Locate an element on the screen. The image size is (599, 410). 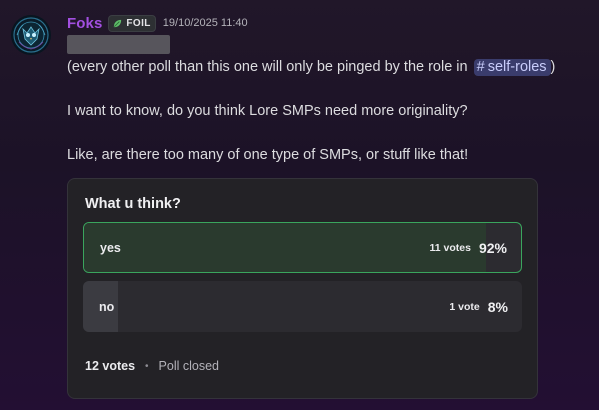
poll-answer-no-stats: 1 vote 8% is located at coordinates (478, 306).